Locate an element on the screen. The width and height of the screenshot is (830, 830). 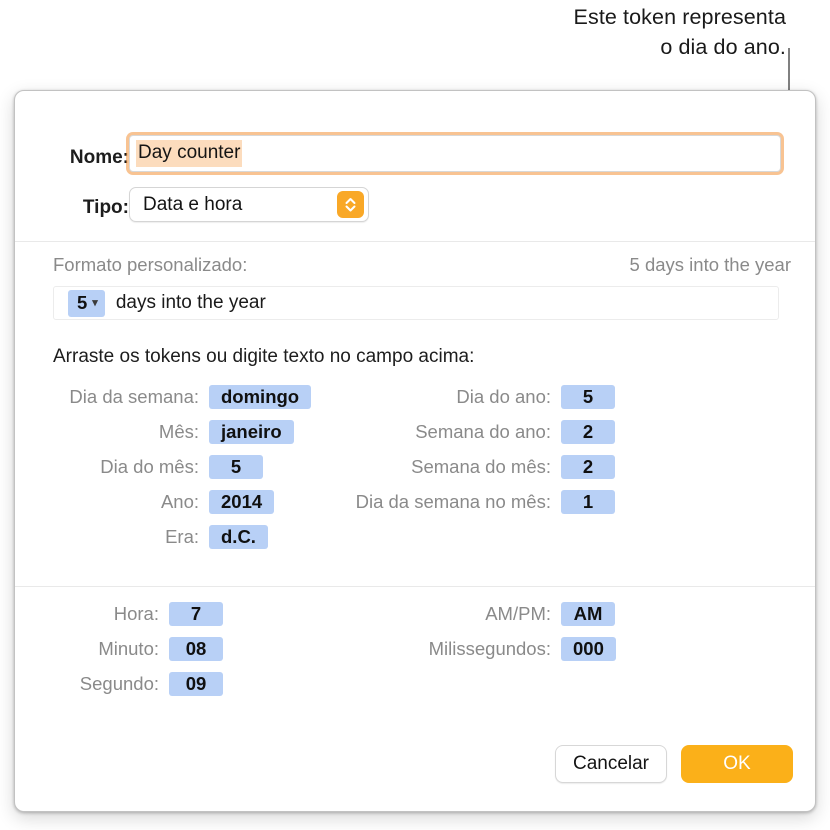
date-token-row: Semana do ano: 2 is located at coordinates (521, 431).